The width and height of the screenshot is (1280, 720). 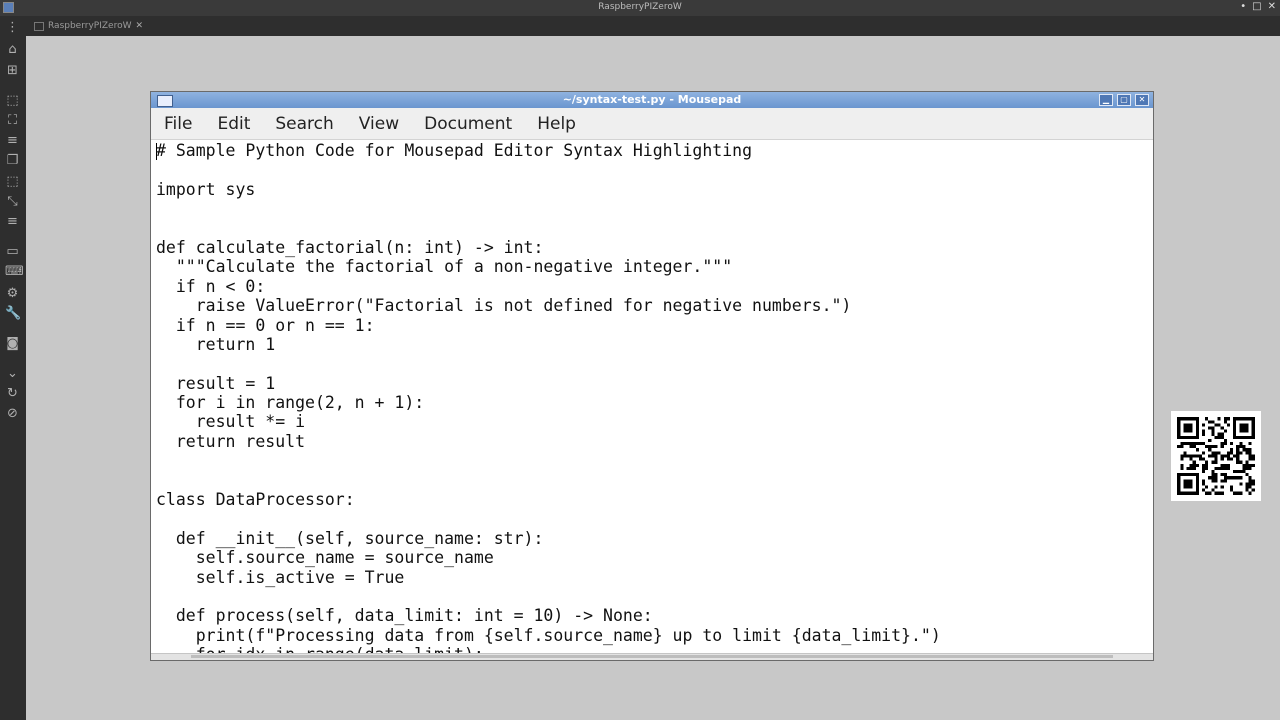 I want to click on resize-icon: ⤡, so click(x=12, y=201).